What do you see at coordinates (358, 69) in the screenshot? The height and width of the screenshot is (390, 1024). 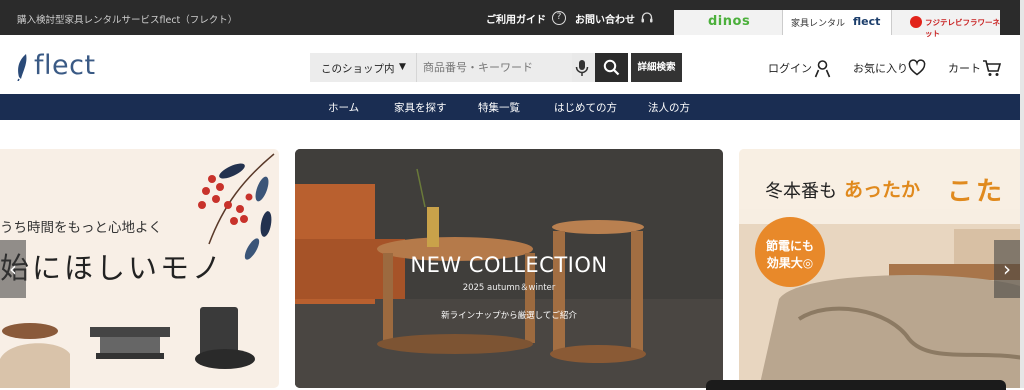 I see `search-scope-label: このショップ内` at bounding box center [358, 69].